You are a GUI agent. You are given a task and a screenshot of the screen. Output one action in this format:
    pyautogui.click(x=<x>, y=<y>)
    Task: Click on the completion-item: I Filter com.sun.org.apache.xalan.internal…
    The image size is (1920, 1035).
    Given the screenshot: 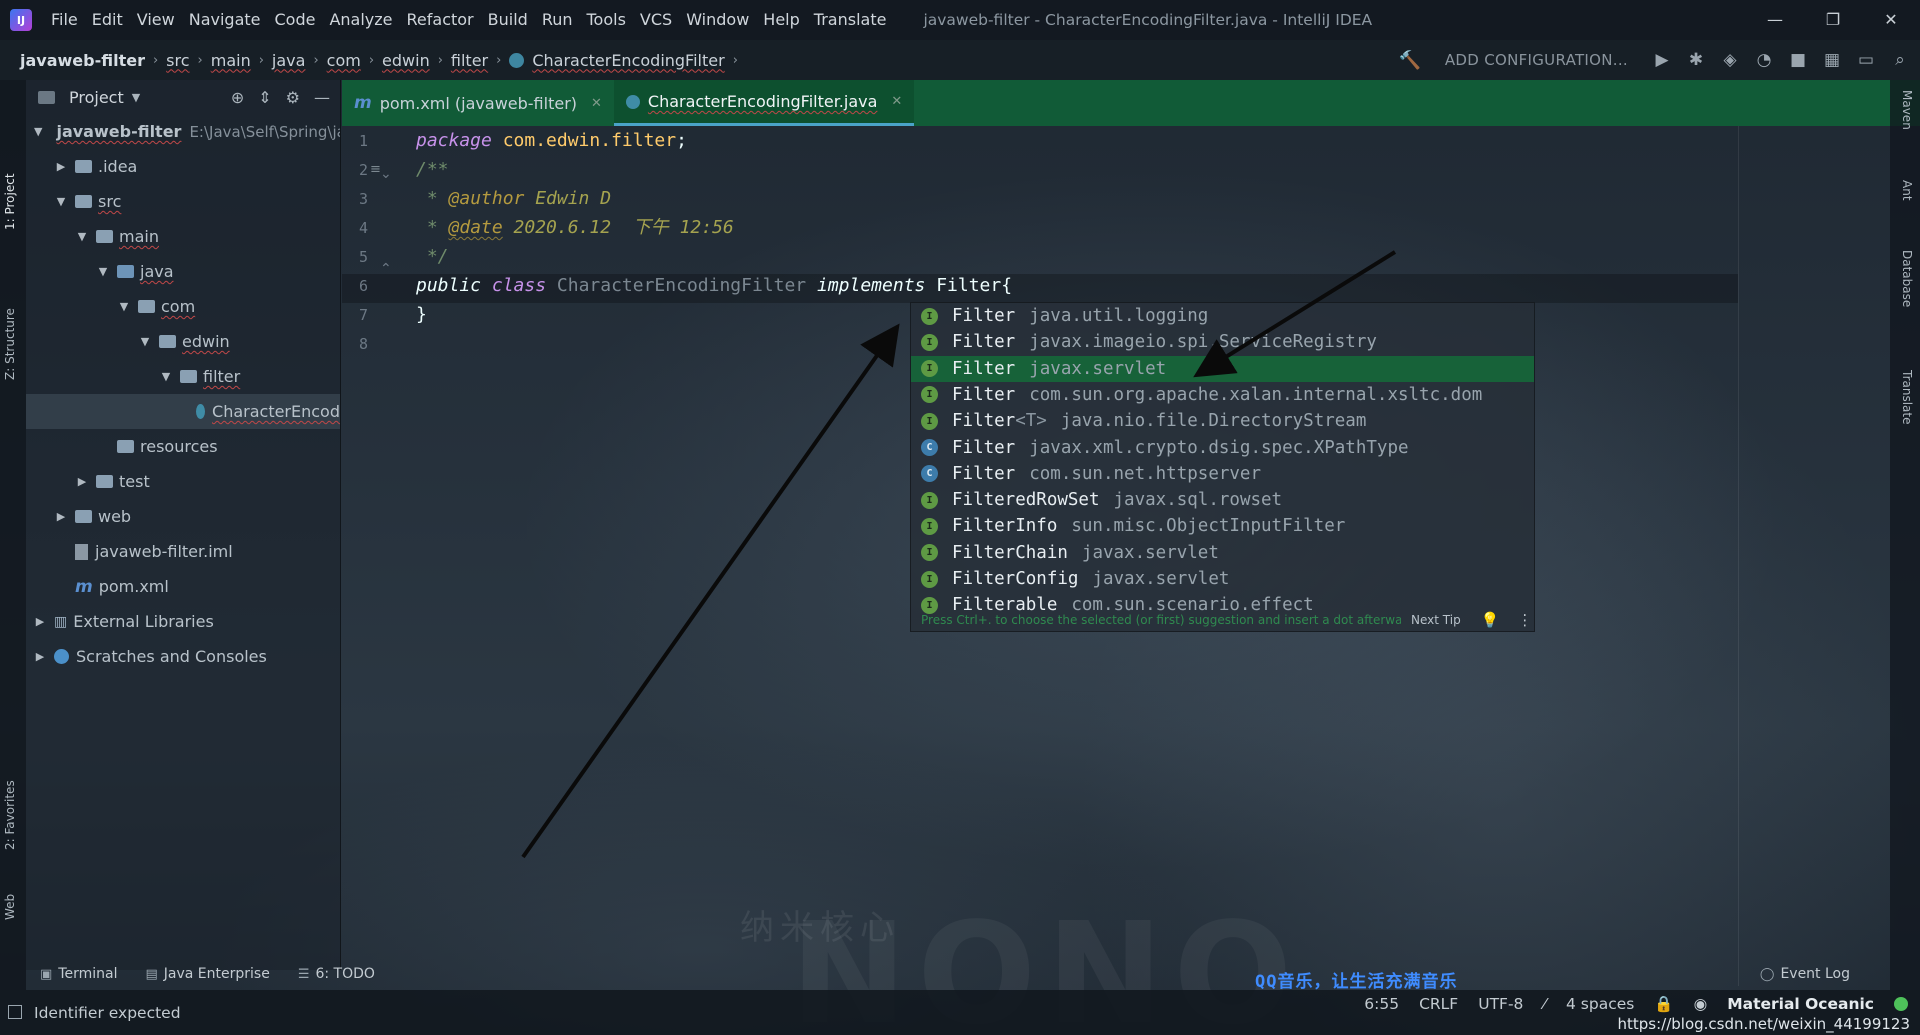 What is the action you would take?
    pyautogui.click(x=1222, y=395)
    